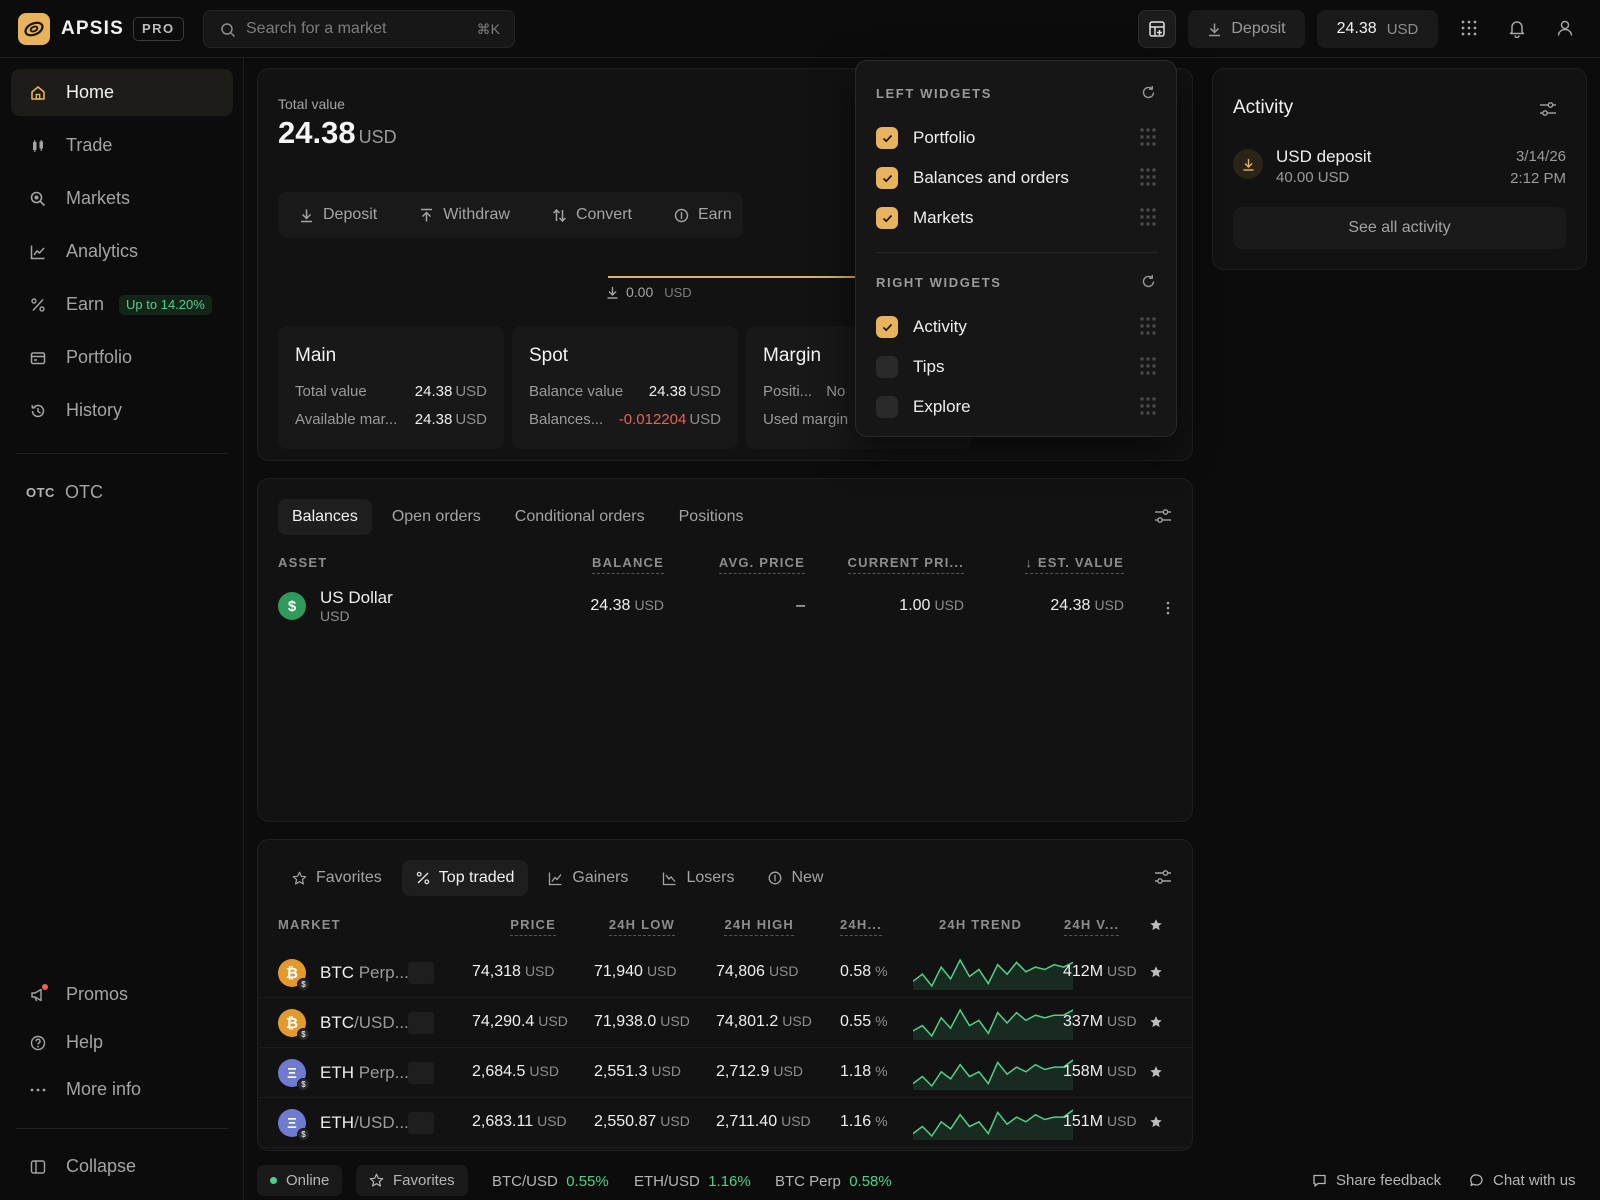  What do you see at coordinates (1017, 327) in the screenshot?
I see `widget-toggle-activity: Activity` at bounding box center [1017, 327].